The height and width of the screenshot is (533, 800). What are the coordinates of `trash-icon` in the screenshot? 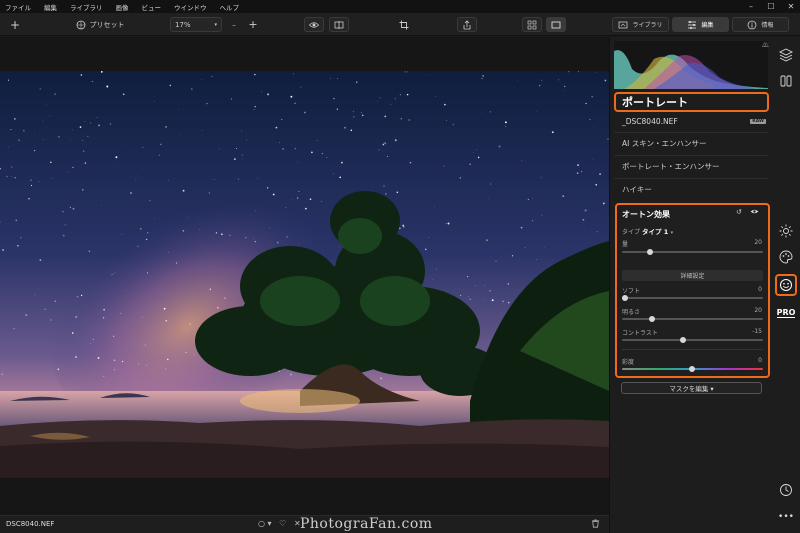 It's located at (595, 524).